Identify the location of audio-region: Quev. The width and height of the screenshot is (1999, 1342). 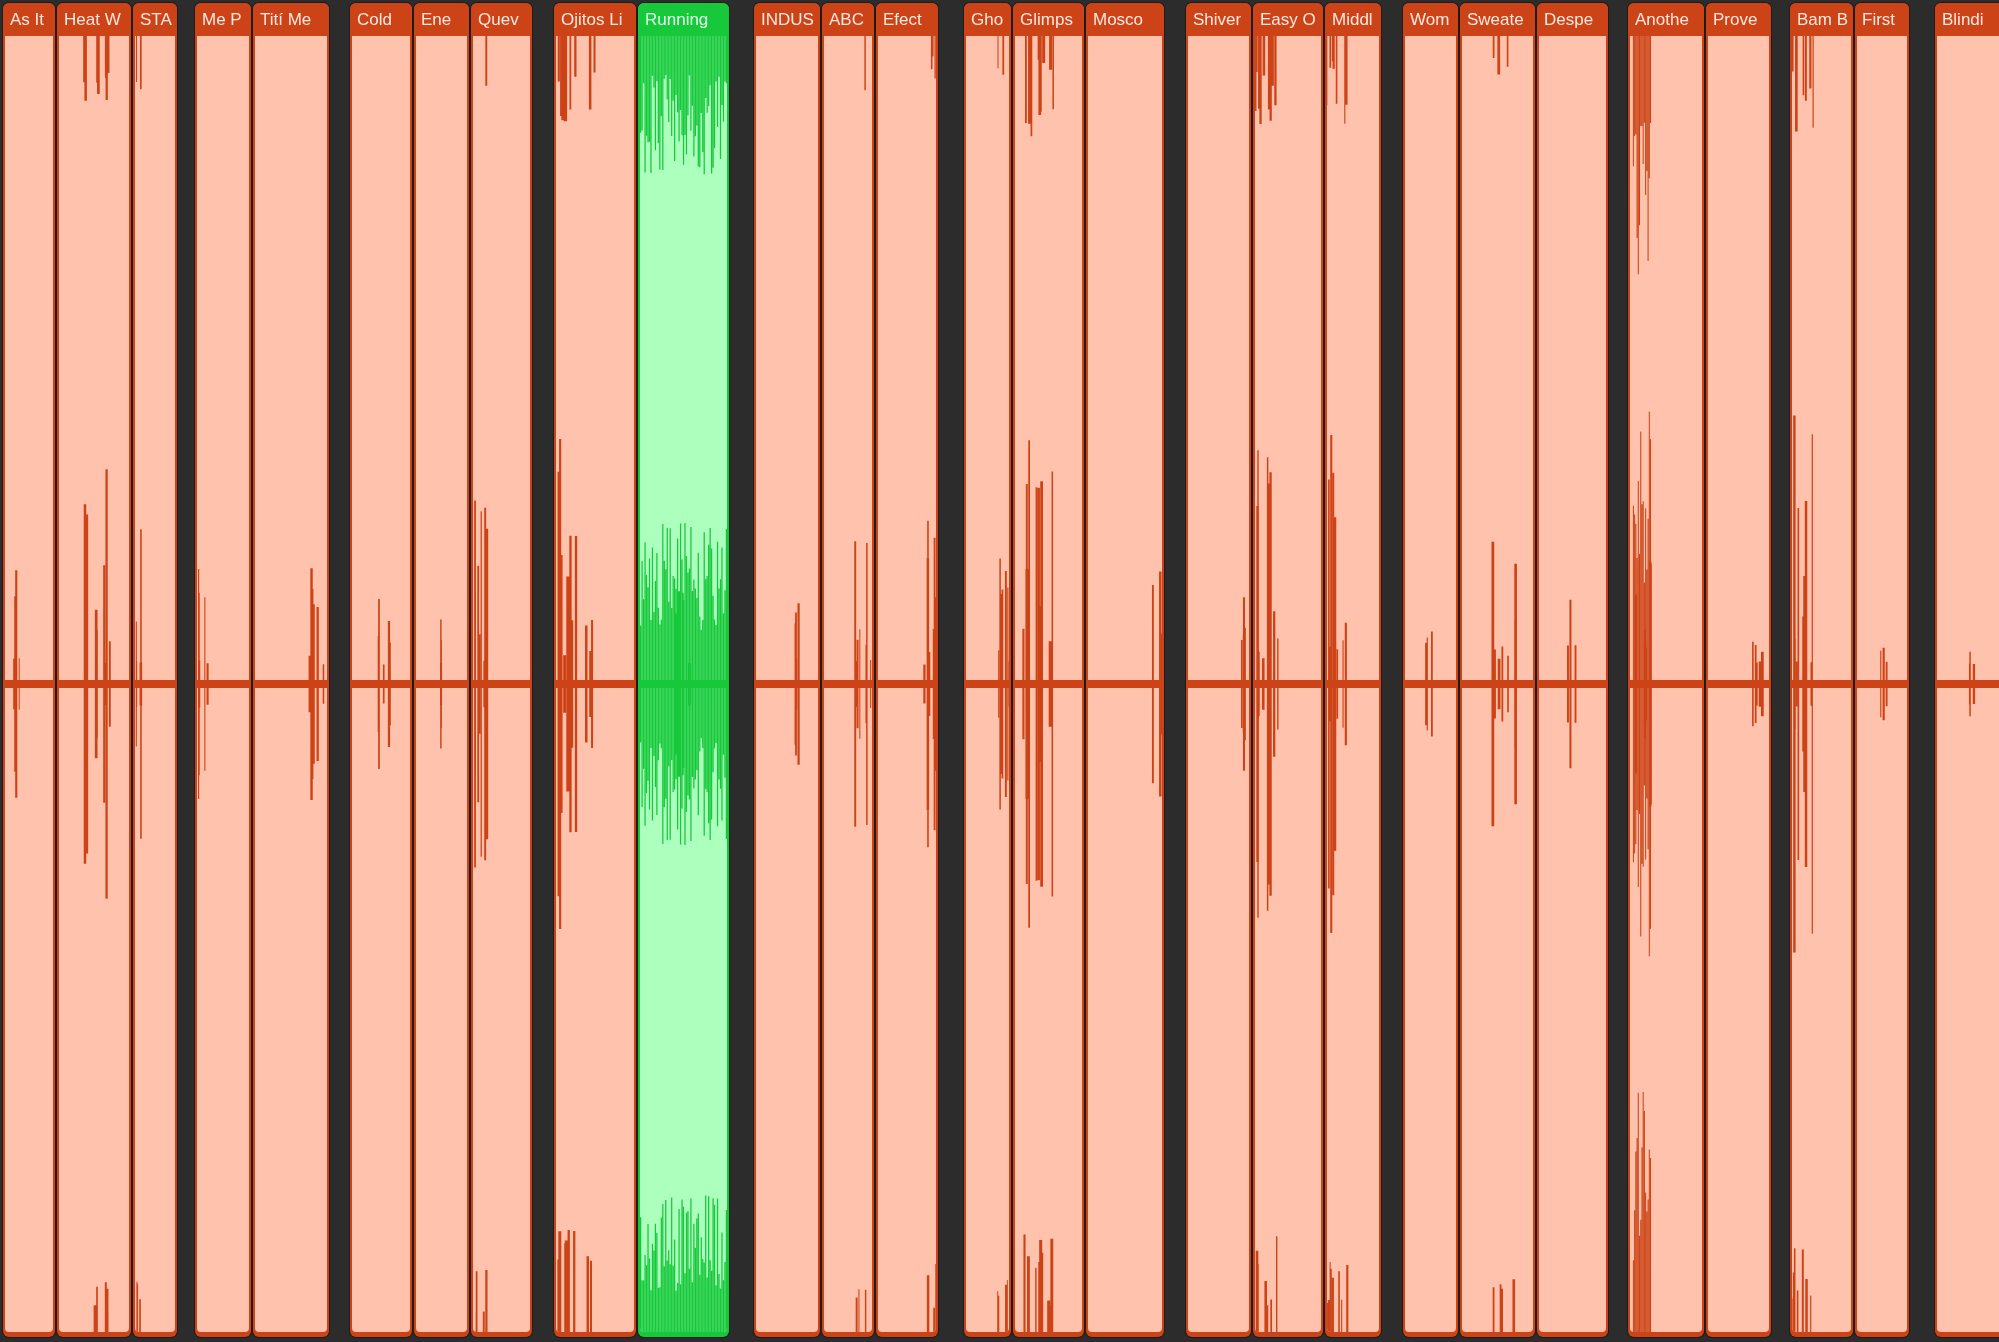
(501, 670).